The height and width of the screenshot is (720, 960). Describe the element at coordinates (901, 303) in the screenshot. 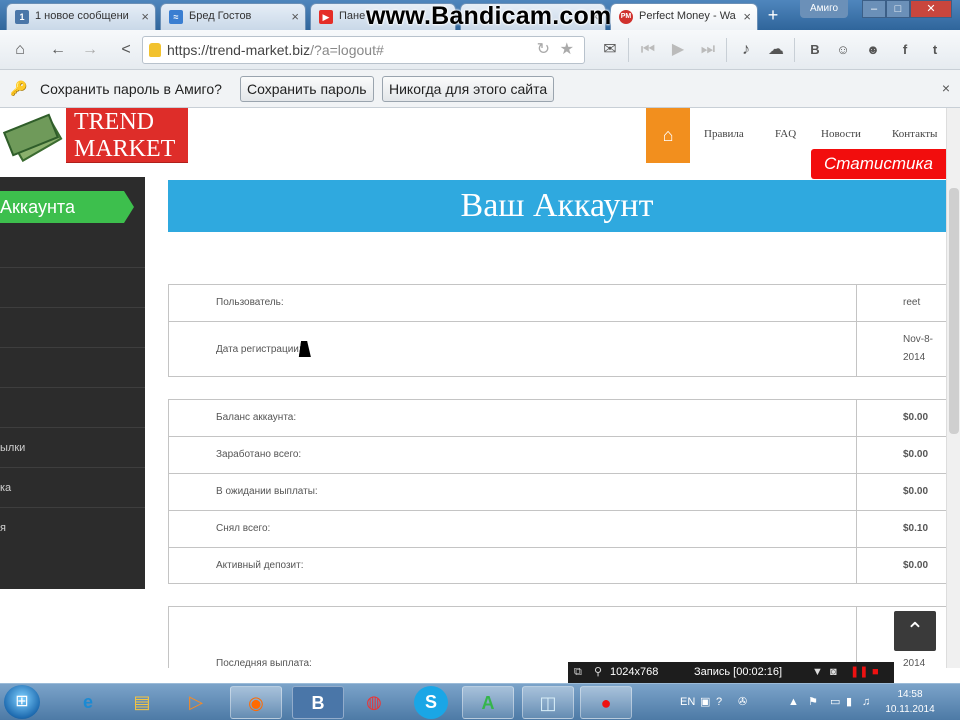

I see `row-value-cell: reet` at that location.